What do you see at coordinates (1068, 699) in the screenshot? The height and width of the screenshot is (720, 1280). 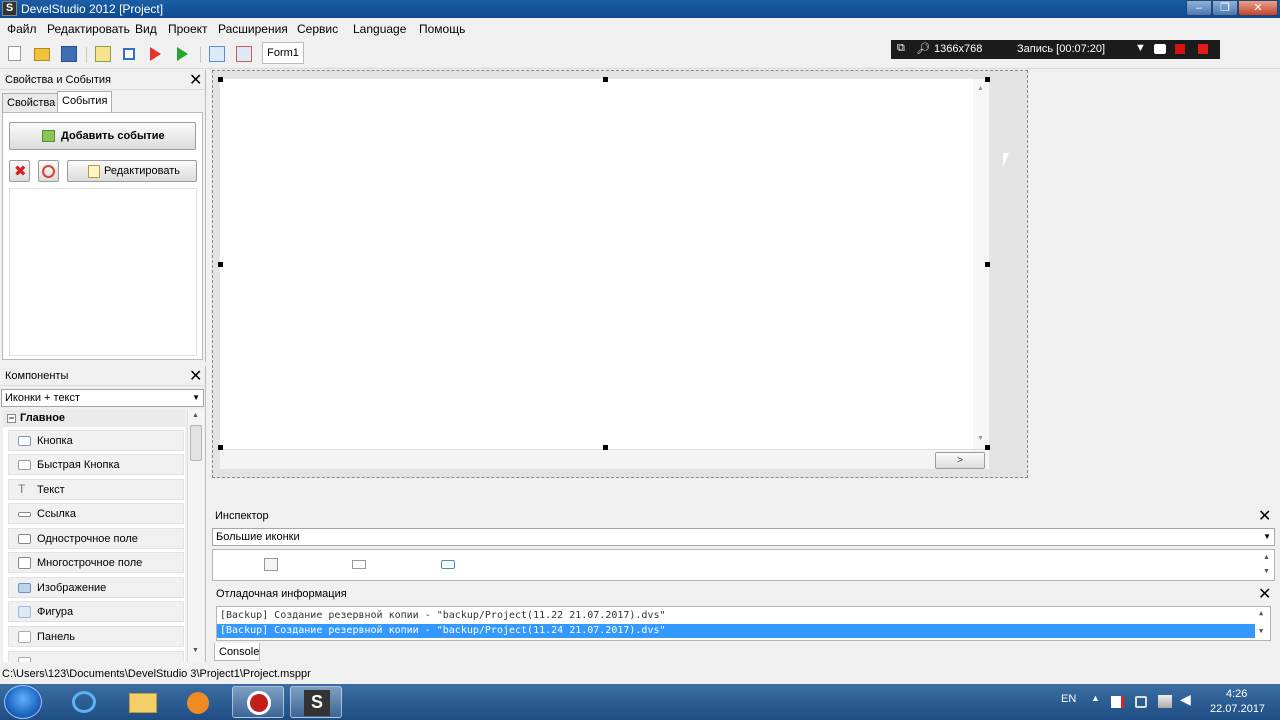 I see `language-indicator: EN` at bounding box center [1068, 699].